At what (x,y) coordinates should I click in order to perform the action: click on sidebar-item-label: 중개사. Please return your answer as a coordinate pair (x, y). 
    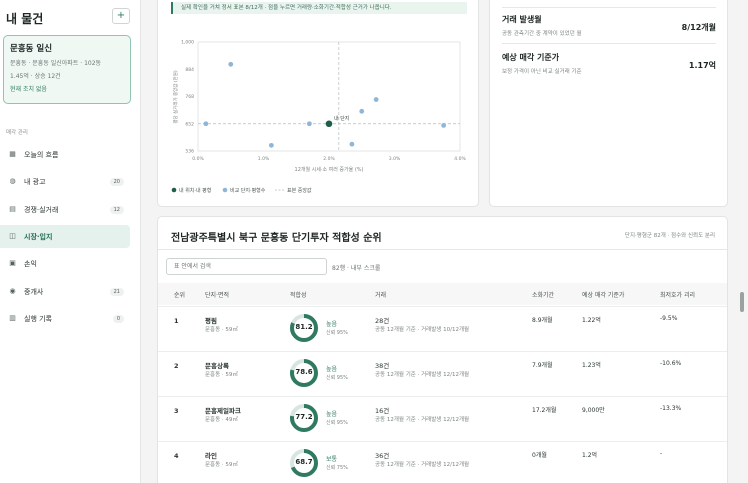
    Looking at the image, I should click on (34, 291).